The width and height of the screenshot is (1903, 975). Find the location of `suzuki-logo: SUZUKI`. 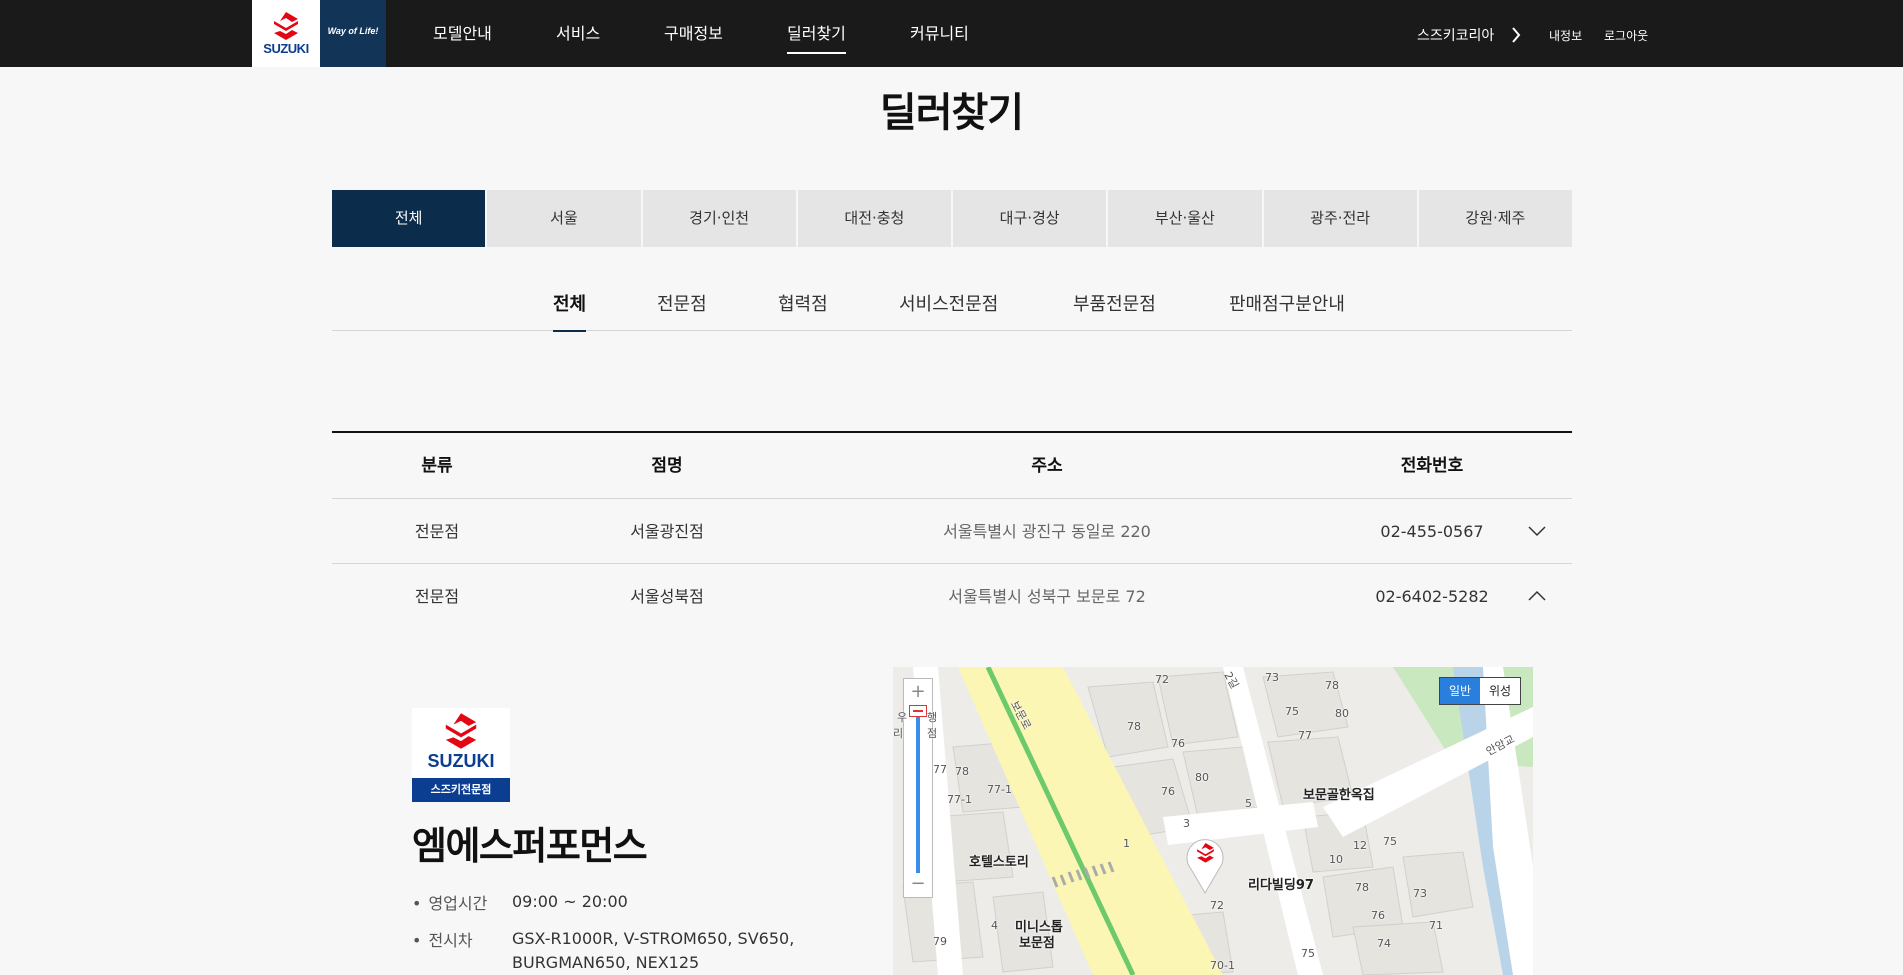

suzuki-logo: SUZUKI is located at coordinates (286, 33).